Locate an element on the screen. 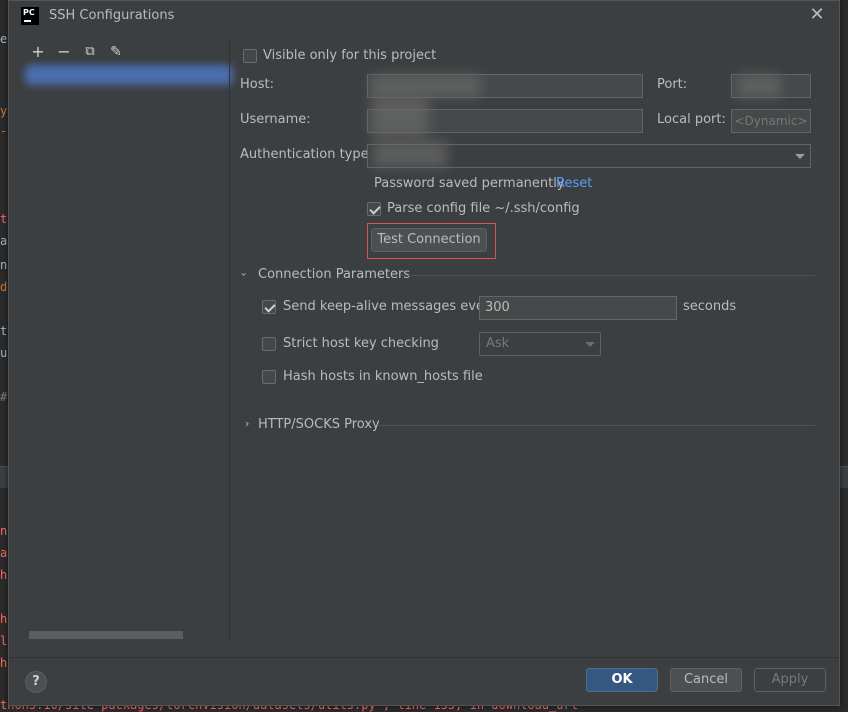  local-port-label: Local port: is located at coordinates (691, 119).